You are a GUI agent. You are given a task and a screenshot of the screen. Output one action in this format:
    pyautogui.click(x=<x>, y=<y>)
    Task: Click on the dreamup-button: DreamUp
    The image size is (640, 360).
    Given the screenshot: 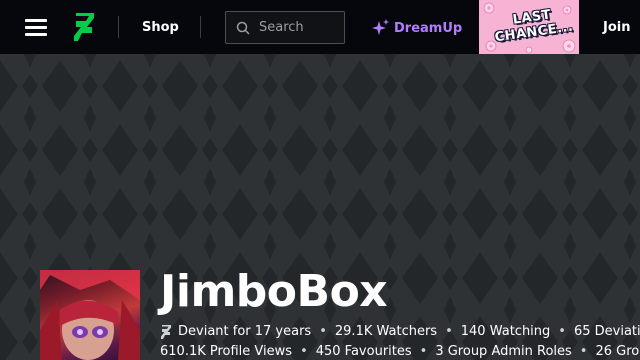 What is the action you would take?
    pyautogui.click(x=417, y=28)
    